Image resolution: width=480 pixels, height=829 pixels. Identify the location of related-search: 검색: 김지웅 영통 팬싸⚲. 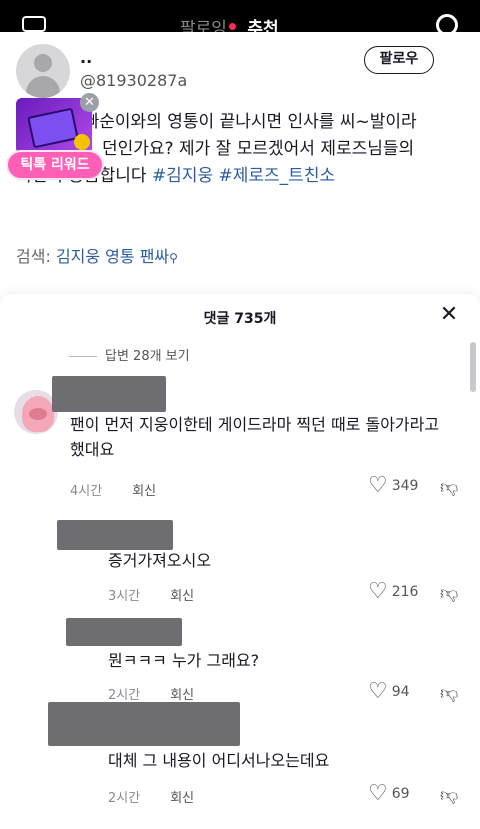
(97, 255).